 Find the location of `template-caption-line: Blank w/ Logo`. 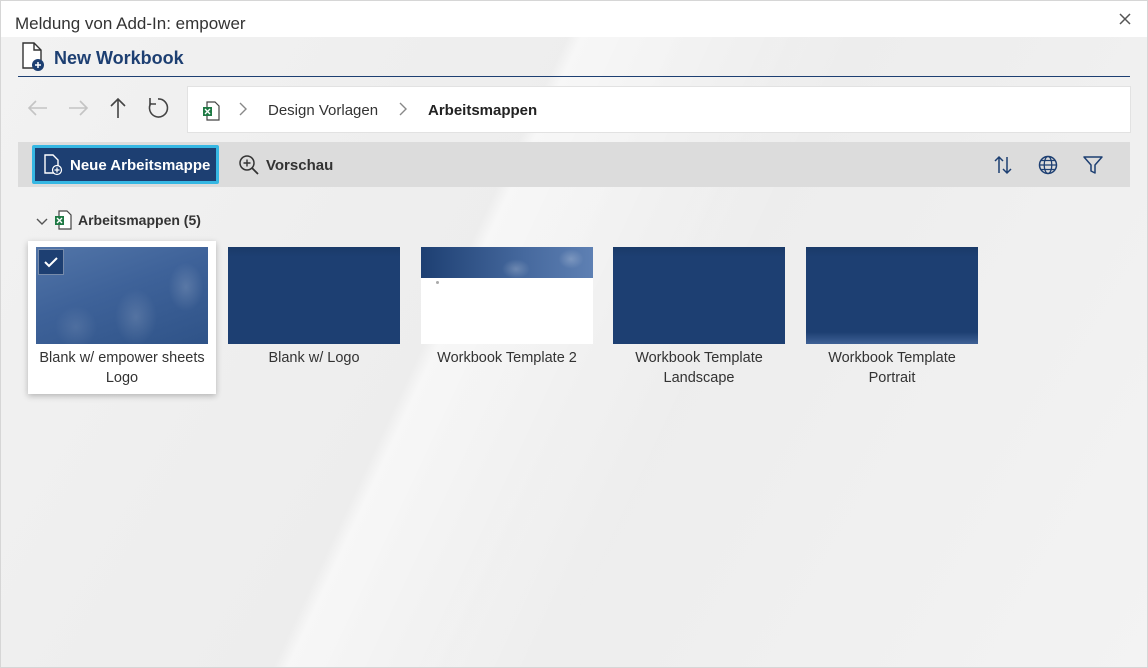

template-caption-line: Blank w/ Logo is located at coordinates (314, 358).